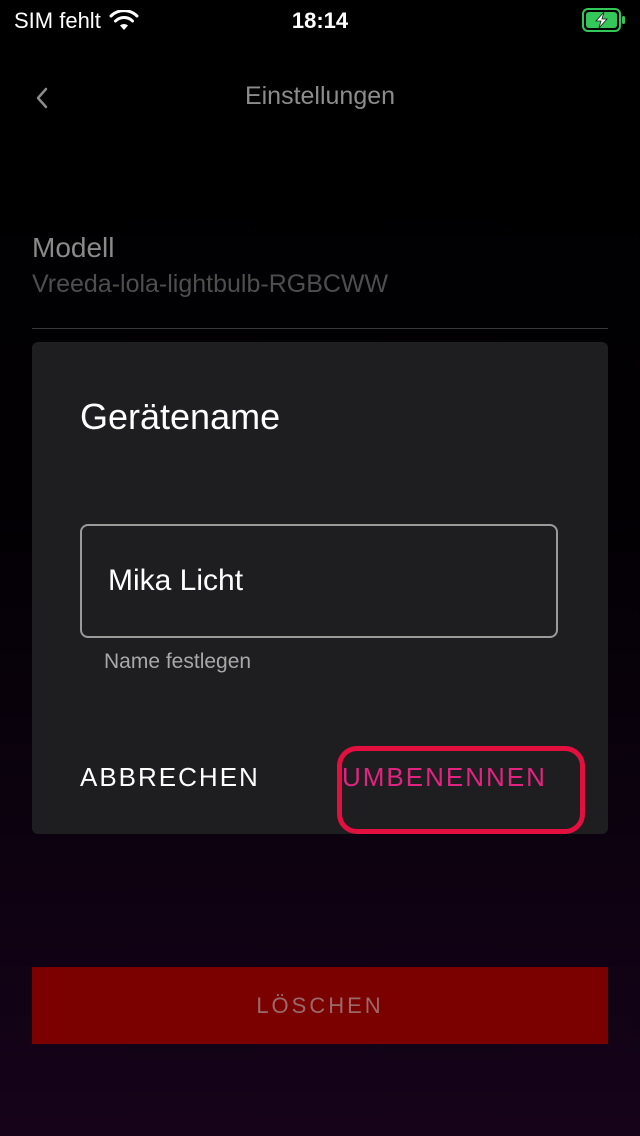 The image size is (640, 1136). What do you see at coordinates (603, 20) in the screenshot?
I see `battery-charging-icon` at bounding box center [603, 20].